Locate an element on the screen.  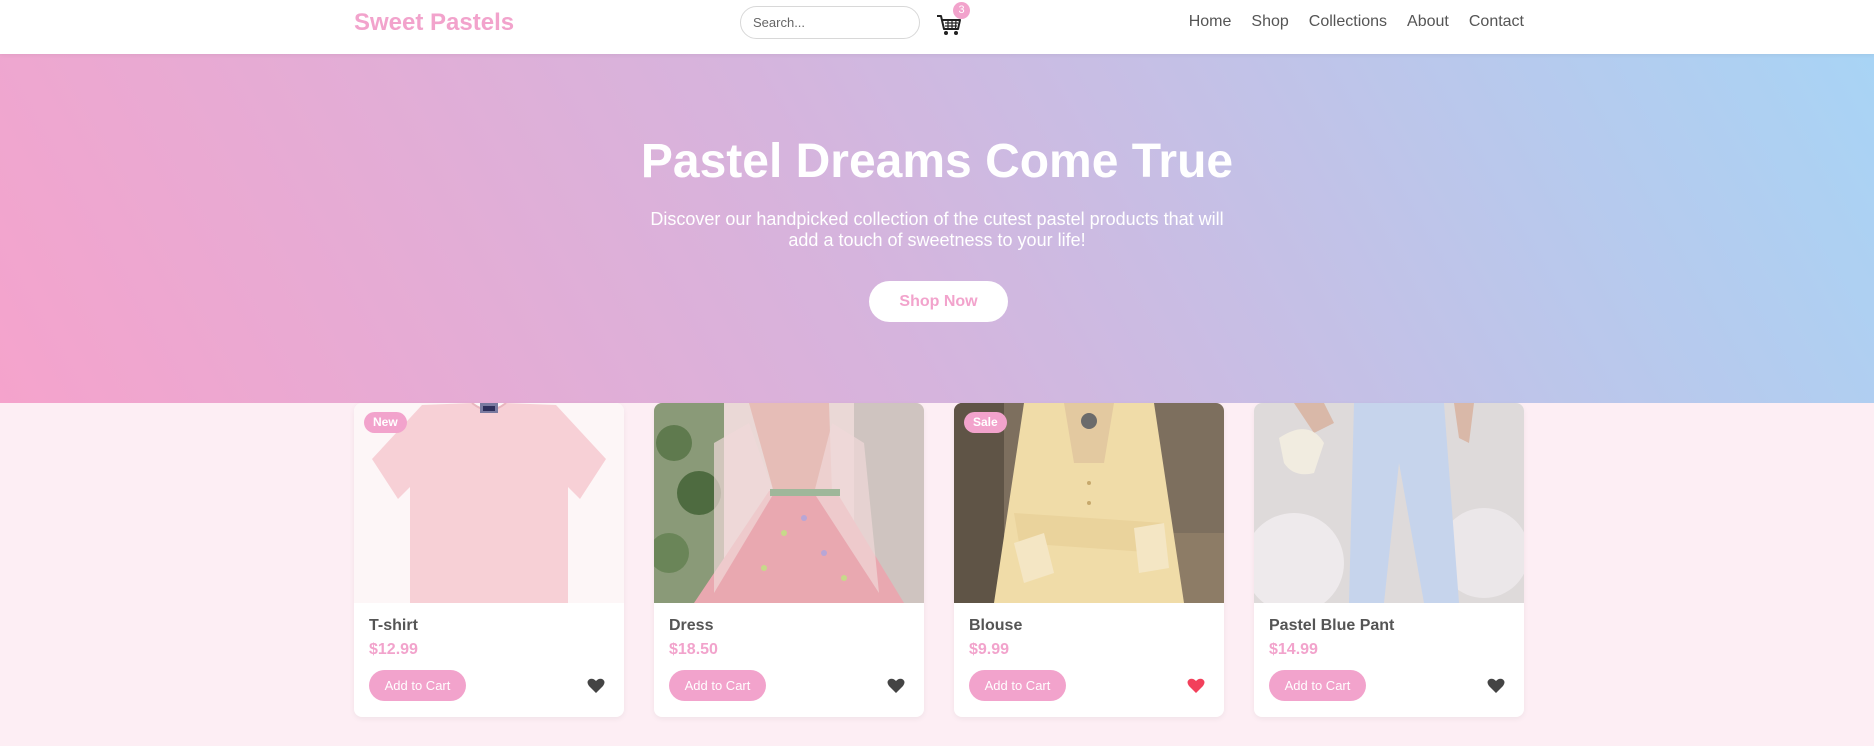
product-price: $9.99 is located at coordinates (989, 649).